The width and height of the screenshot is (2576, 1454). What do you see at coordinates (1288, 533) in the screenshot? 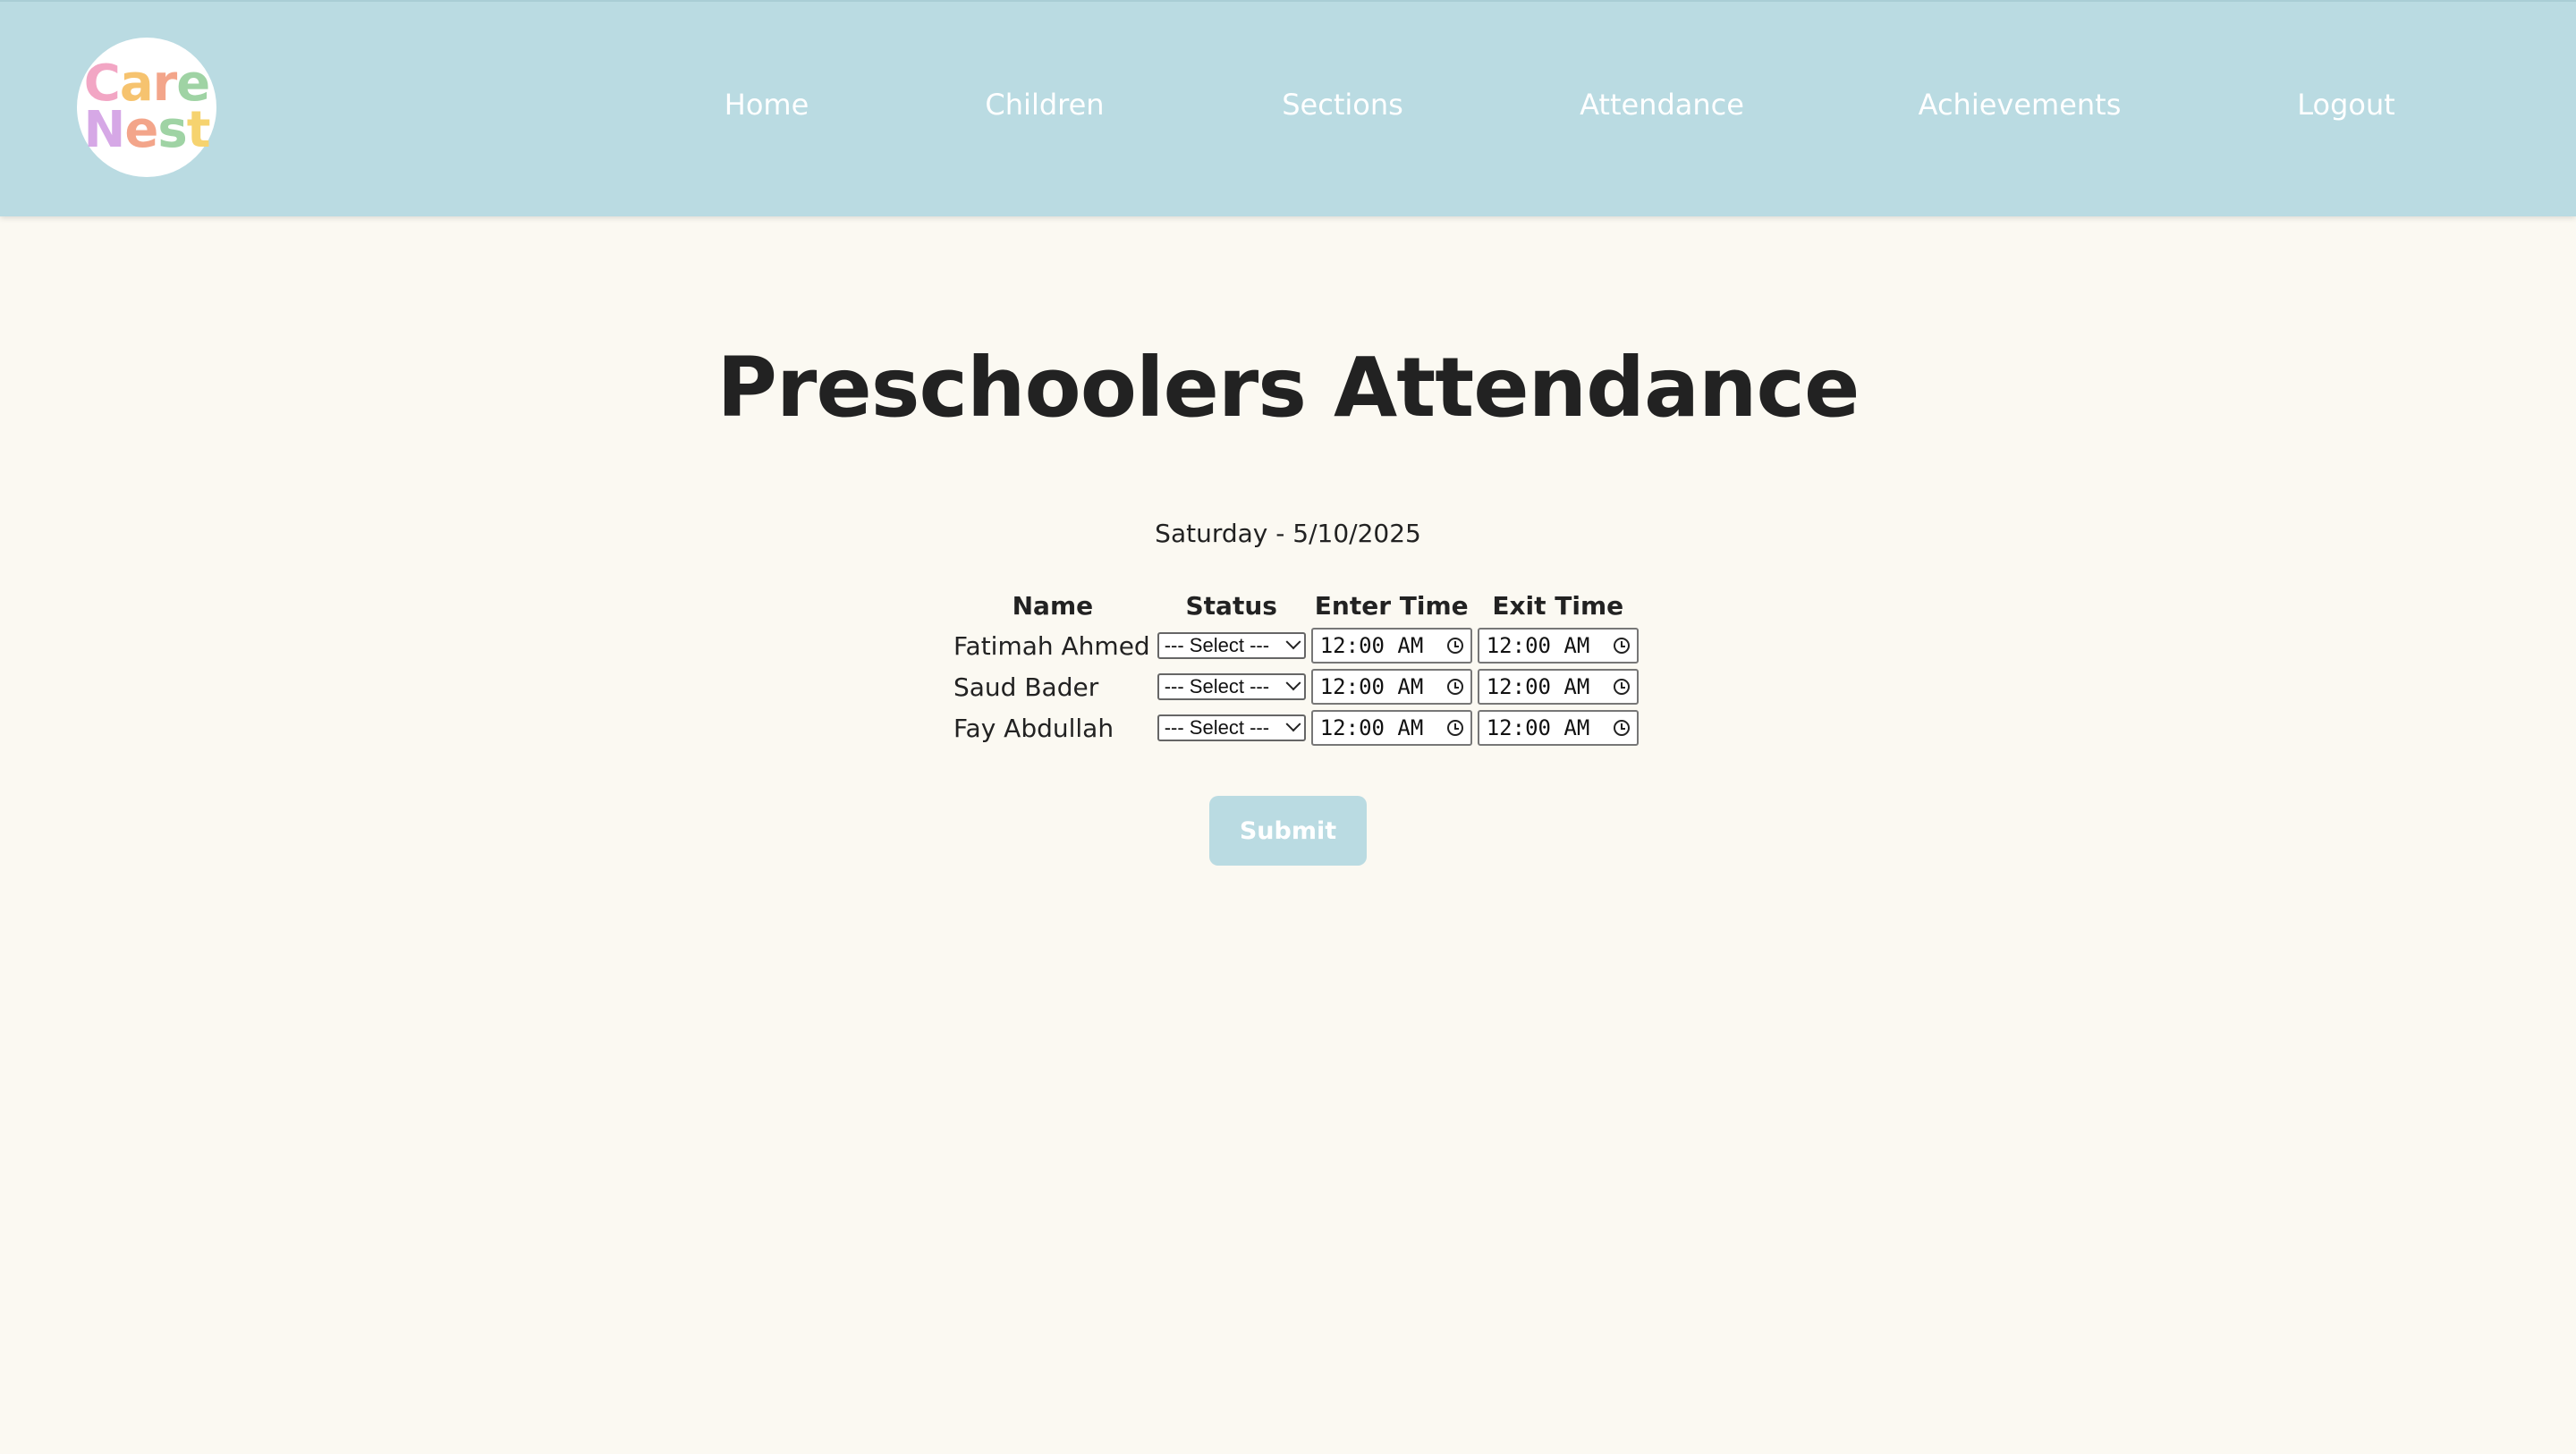
I see `attendance-date: Saturday - 5/10/2025` at bounding box center [1288, 533].